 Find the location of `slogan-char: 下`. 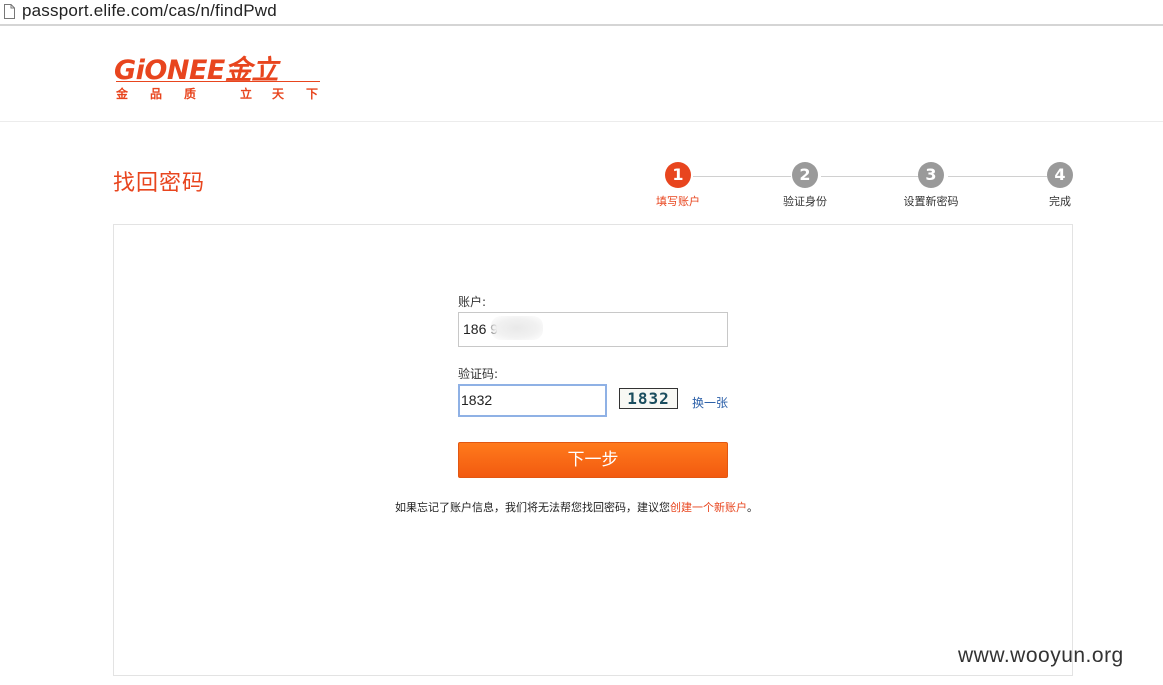

slogan-char: 下 is located at coordinates (312, 94).